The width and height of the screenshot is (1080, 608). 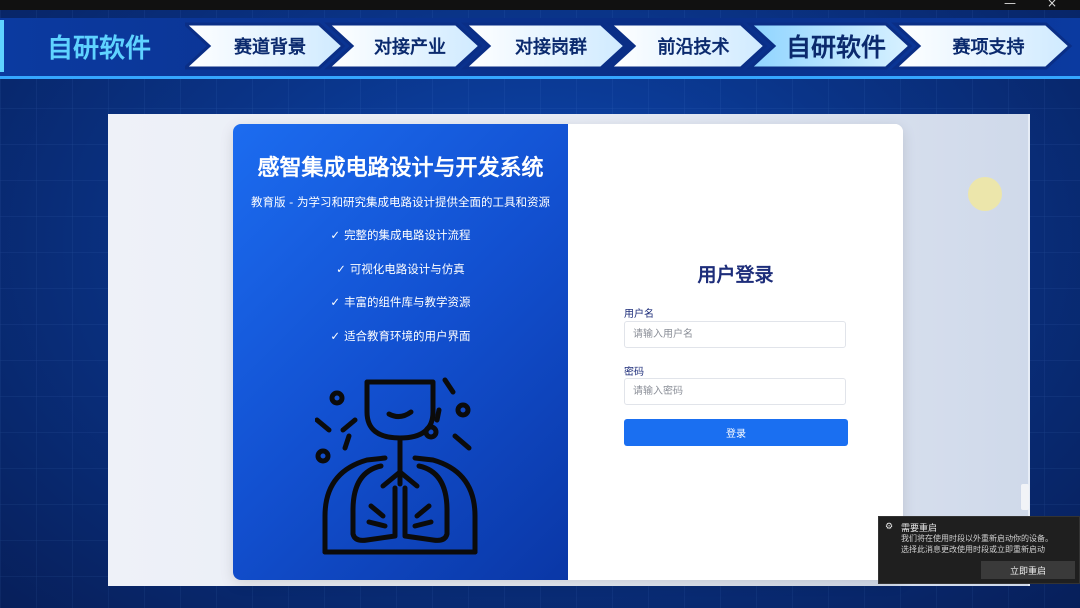 I want to click on nav-bar: 赛道背景 对接产业 对接岗群 前沿技术 自研软件 赛项支持, so click(x=632, y=46).